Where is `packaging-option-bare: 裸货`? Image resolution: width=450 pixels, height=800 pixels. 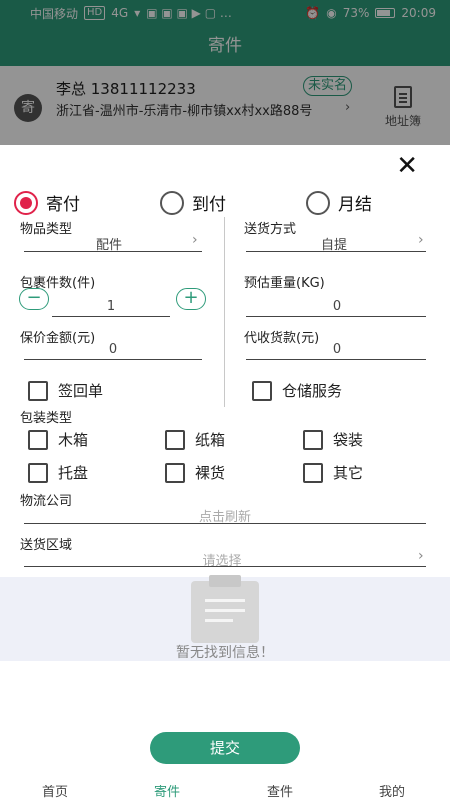
packaging-option-bare: 裸货 is located at coordinates (195, 472).